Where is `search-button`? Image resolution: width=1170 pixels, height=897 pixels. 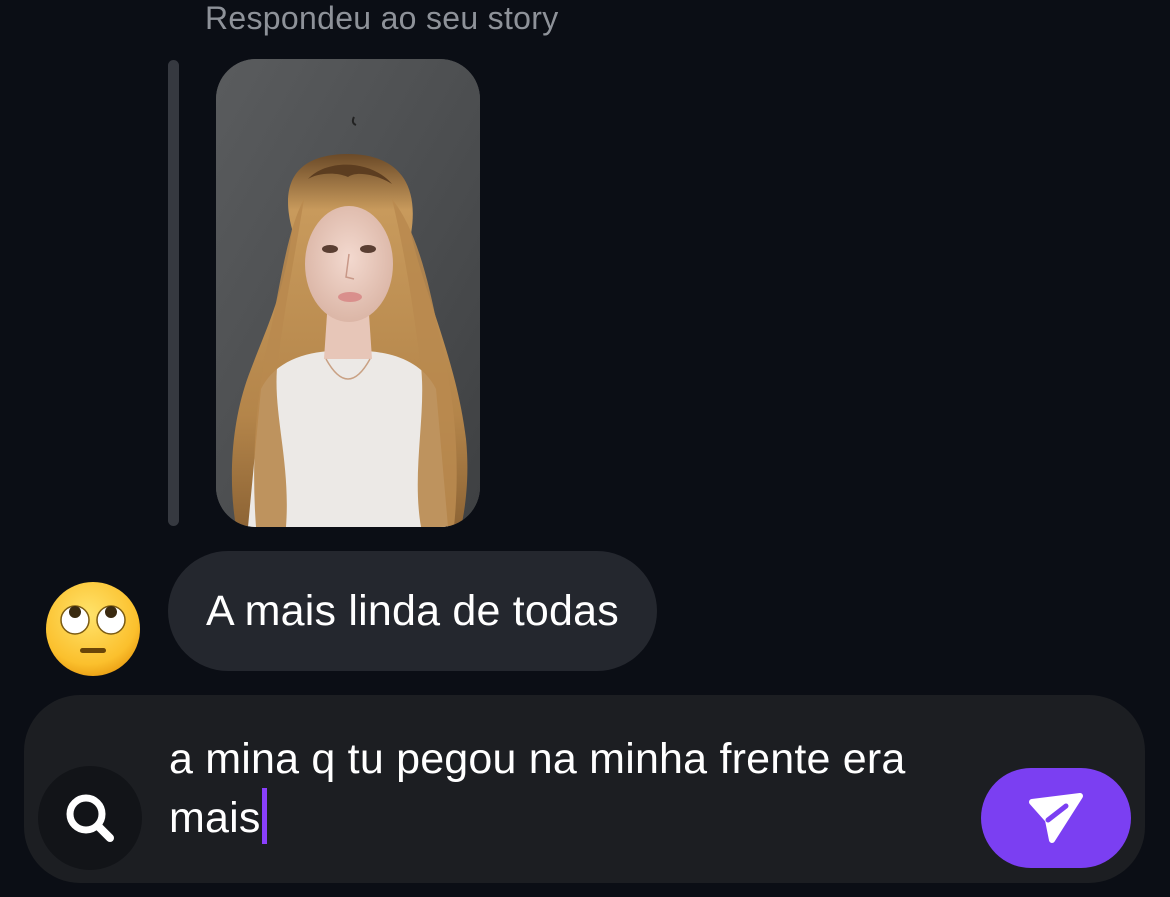
search-button is located at coordinates (90, 818).